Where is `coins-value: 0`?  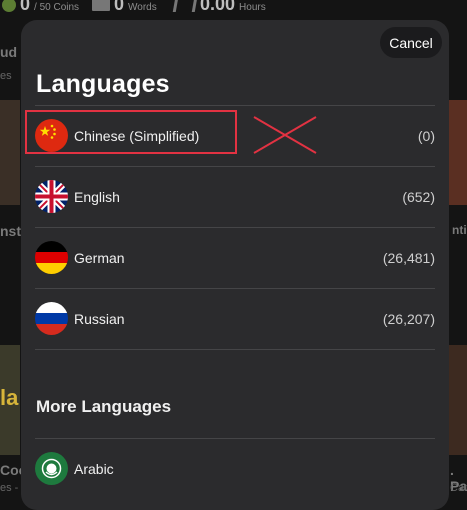
coins-value: 0 is located at coordinates (25, 7).